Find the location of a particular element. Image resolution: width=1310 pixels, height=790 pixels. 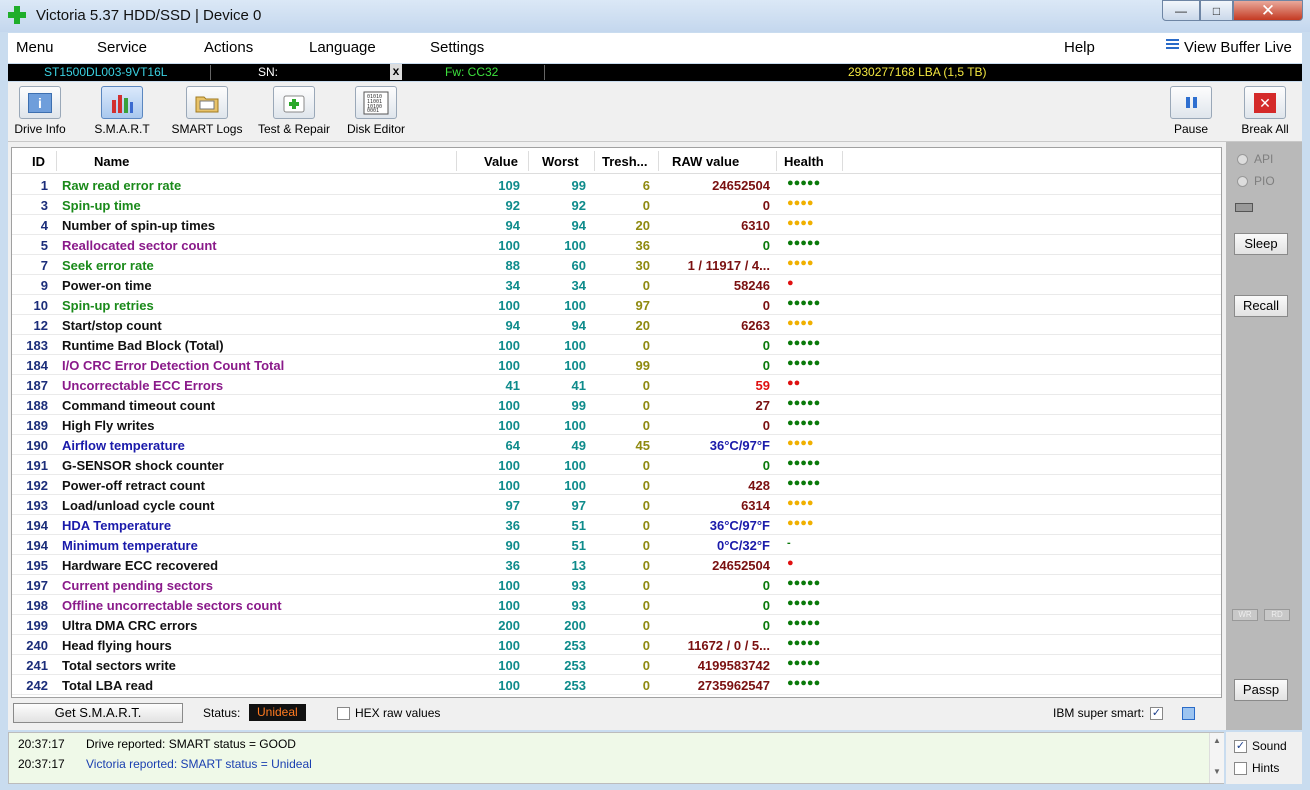

smart-button: S.M.A.R.T is located at coordinates (122, 111).